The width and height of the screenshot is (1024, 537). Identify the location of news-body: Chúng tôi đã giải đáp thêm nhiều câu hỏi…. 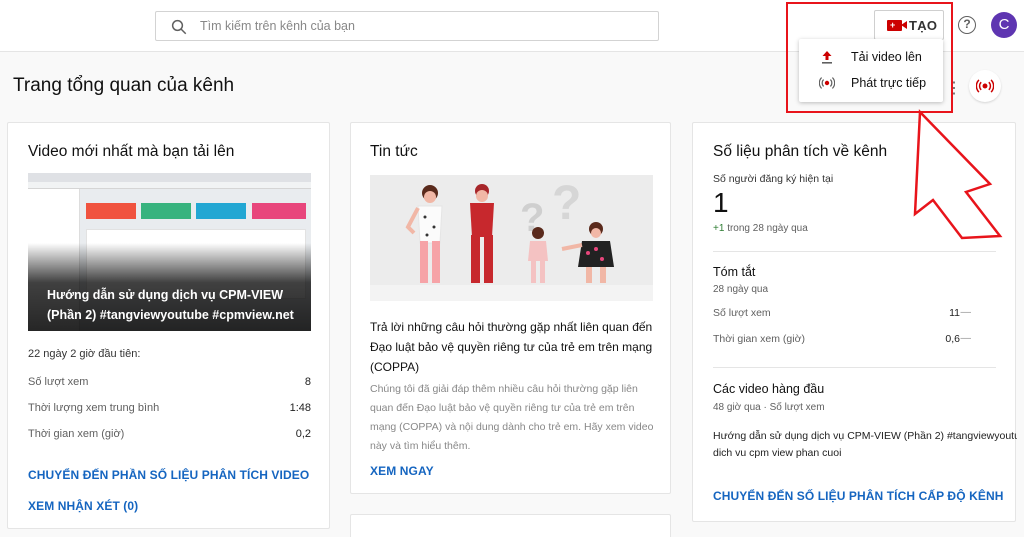
(512, 417).